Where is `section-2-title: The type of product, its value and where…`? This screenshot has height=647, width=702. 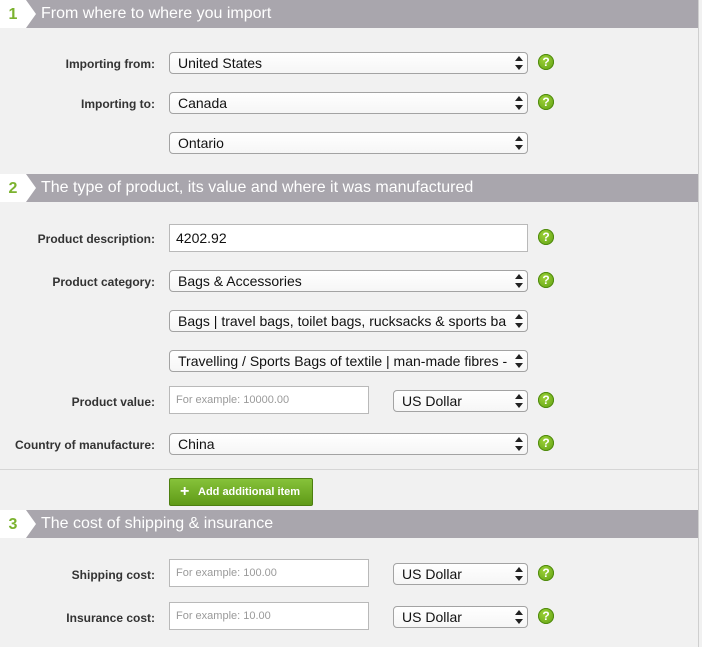 section-2-title: The type of product, its value and where… is located at coordinates (257, 187).